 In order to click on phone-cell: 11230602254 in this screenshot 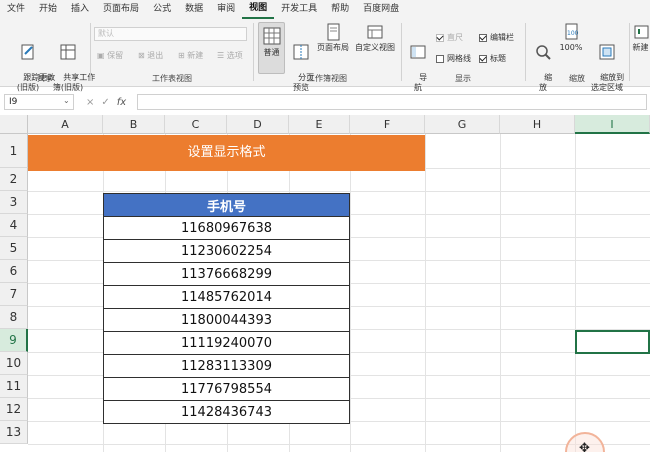, I will do `click(226, 251)`.